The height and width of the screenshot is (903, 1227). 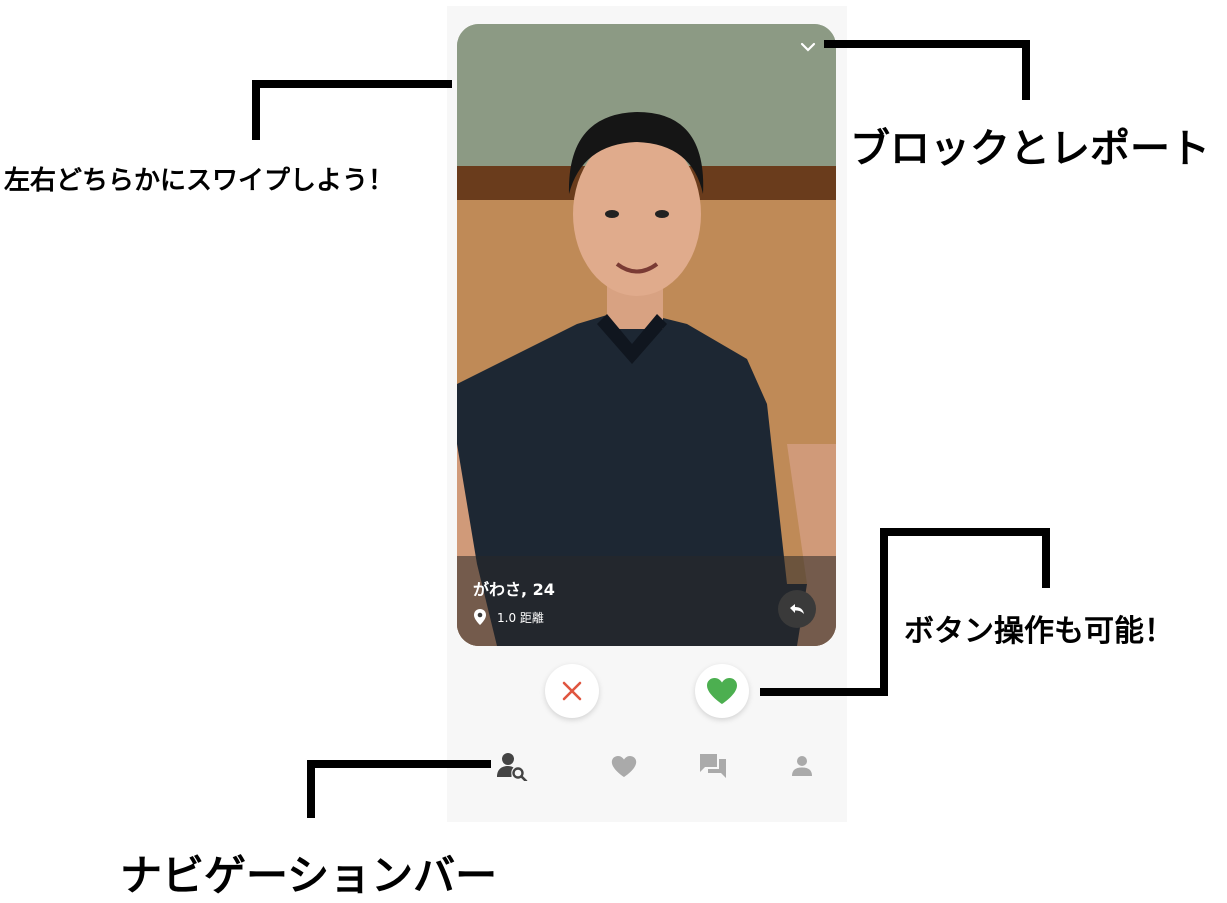 I want to click on chevron-down-icon, so click(x=808, y=47).